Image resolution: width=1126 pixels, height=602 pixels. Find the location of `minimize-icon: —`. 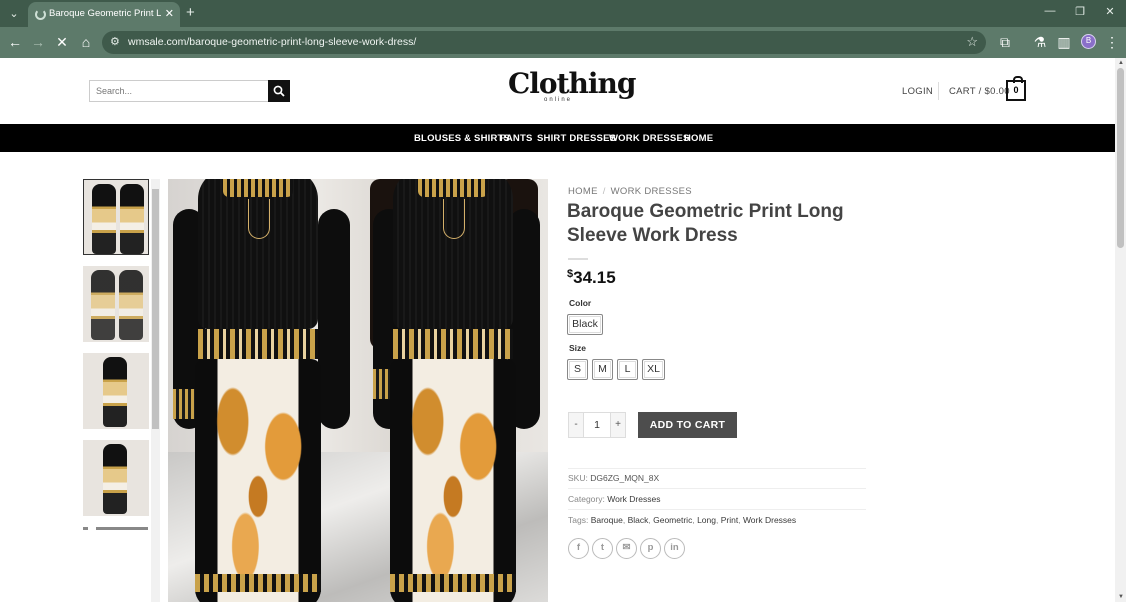

minimize-icon: — is located at coordinates (1050, 11).